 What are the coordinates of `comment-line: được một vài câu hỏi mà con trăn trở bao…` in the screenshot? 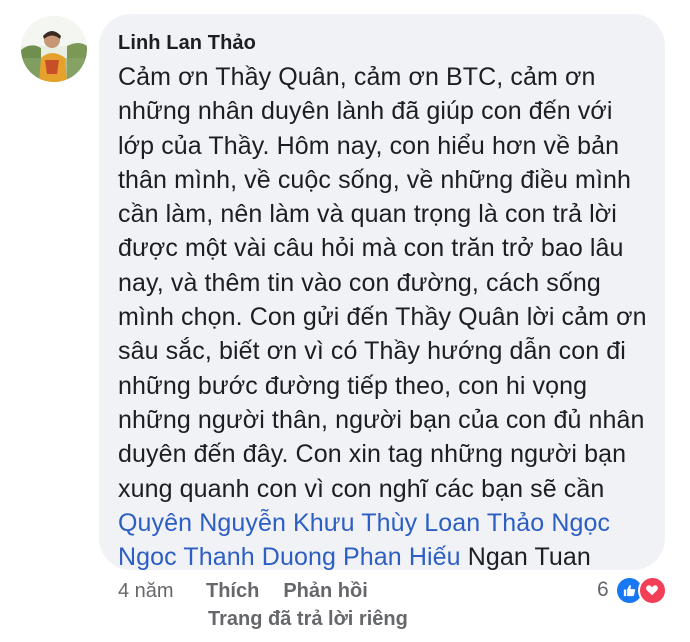 It's located at (371, 248).